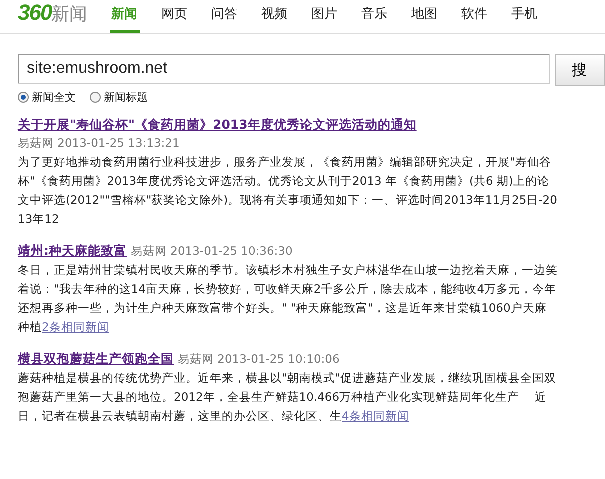  Describe the element at coordinates (72, 250) in the screenshot. I see `result-title-link: 靖州:种天麻能致富` at that location.